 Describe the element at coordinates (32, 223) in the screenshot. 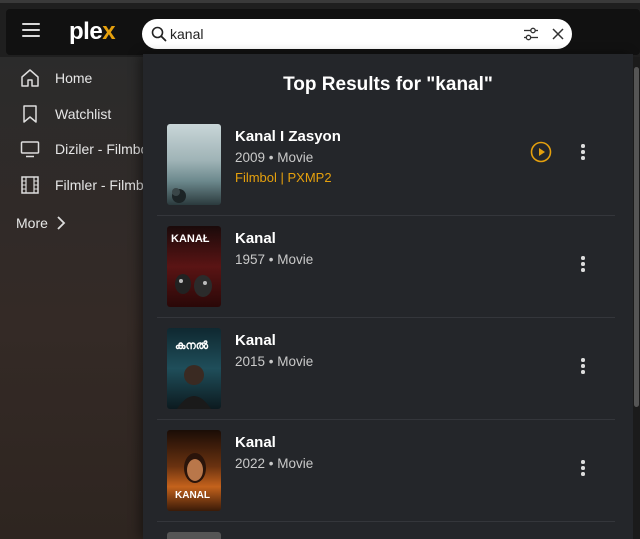

I see `more-label: More` at that location.